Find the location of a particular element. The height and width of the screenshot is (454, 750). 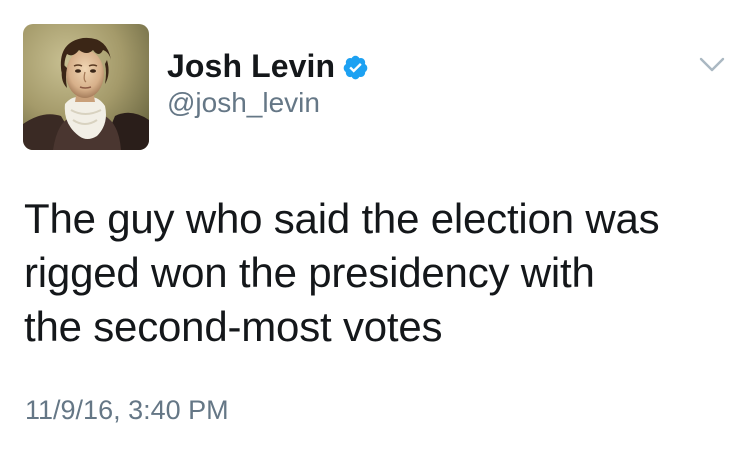

user-name-row: Josh Levin is located at coordinates (268, 66).